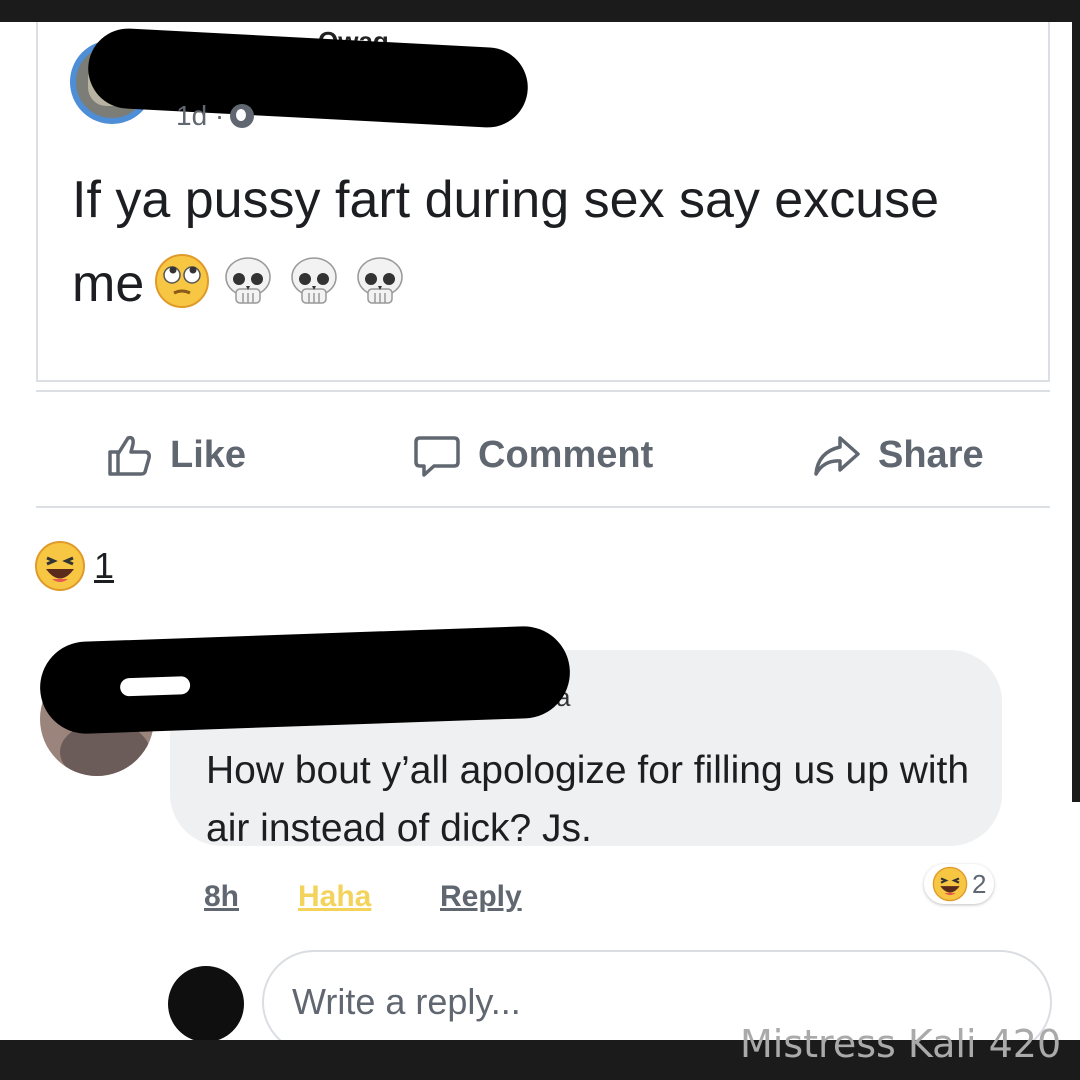 Image resolution: width=1080 pixels, height=1080 pixels. Describe the element at coordinates (129, 455) in the screenshot. I see `thumbs-up-icon` at that location.